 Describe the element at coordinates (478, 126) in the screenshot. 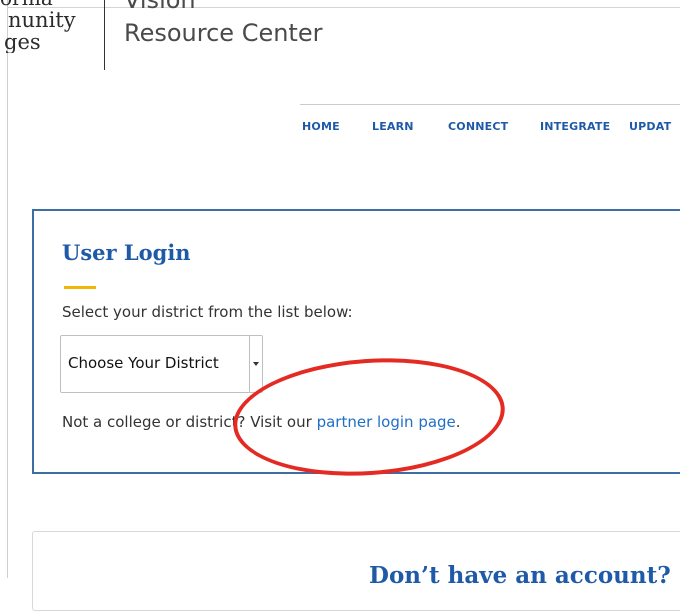

I see `nav-item-connect: CONNECT` at that location.